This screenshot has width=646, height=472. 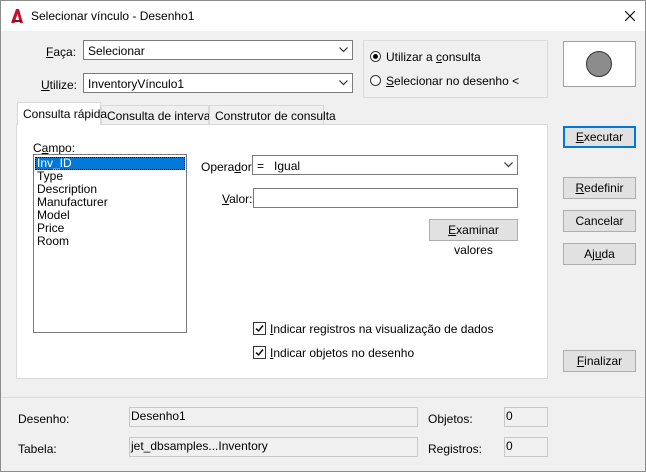 I want to click on faca-value: Selecionar, so click(x=116, y=51).